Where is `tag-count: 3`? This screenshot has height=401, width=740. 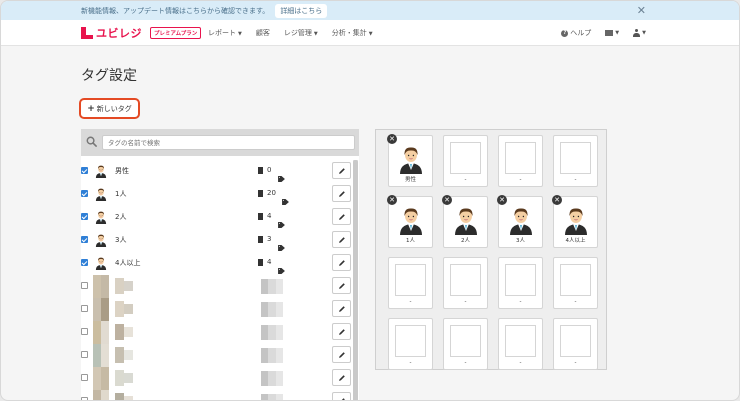 tag-count: 3 is located at coordinates (269, 239).